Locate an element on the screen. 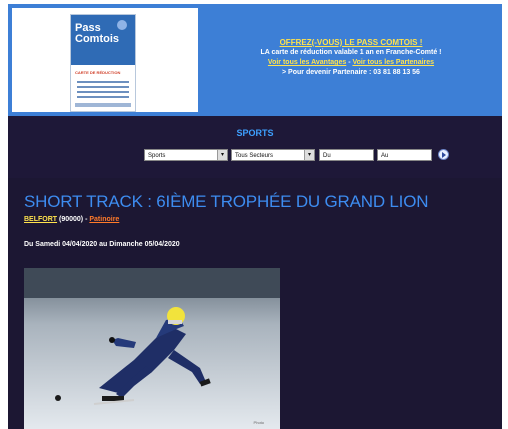  category-select: Sports ▾ is located at coordinates (186, 155).